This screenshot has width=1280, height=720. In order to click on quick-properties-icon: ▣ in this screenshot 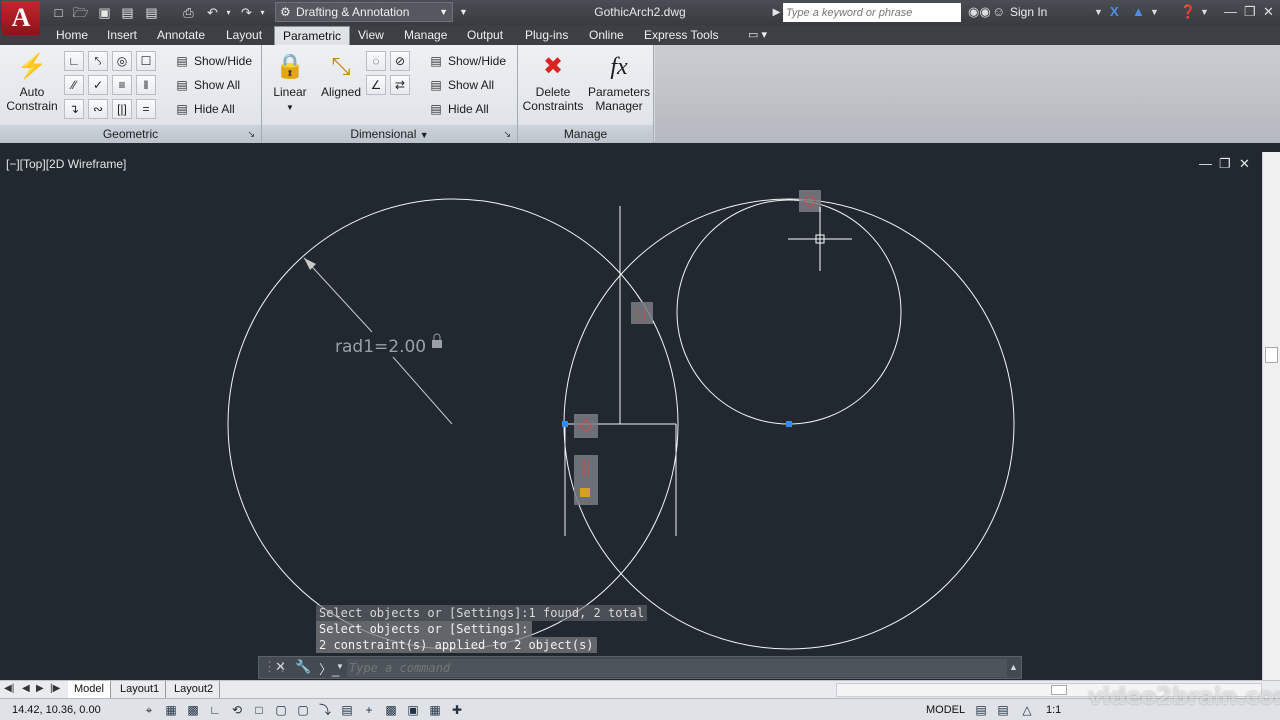, I will do `click(413, 710)`.